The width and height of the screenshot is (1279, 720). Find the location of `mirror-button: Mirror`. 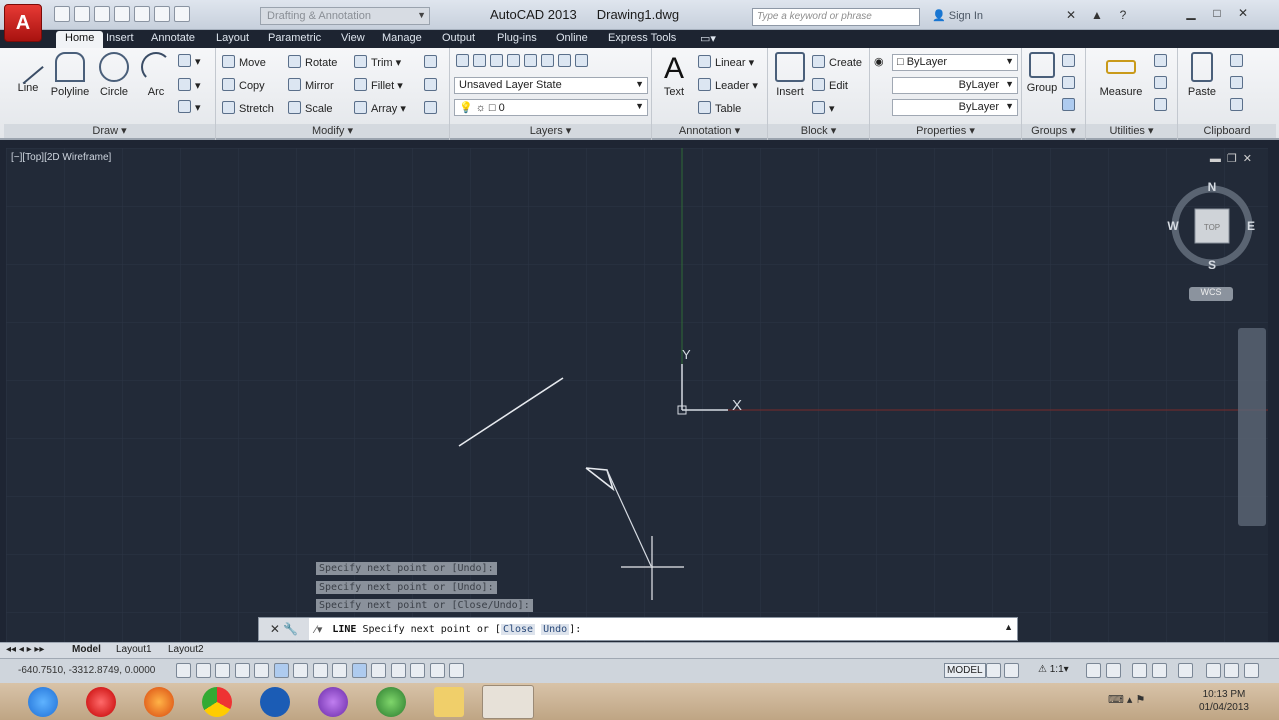

mirror-button: Mirror is located at coordinates (311, 85).